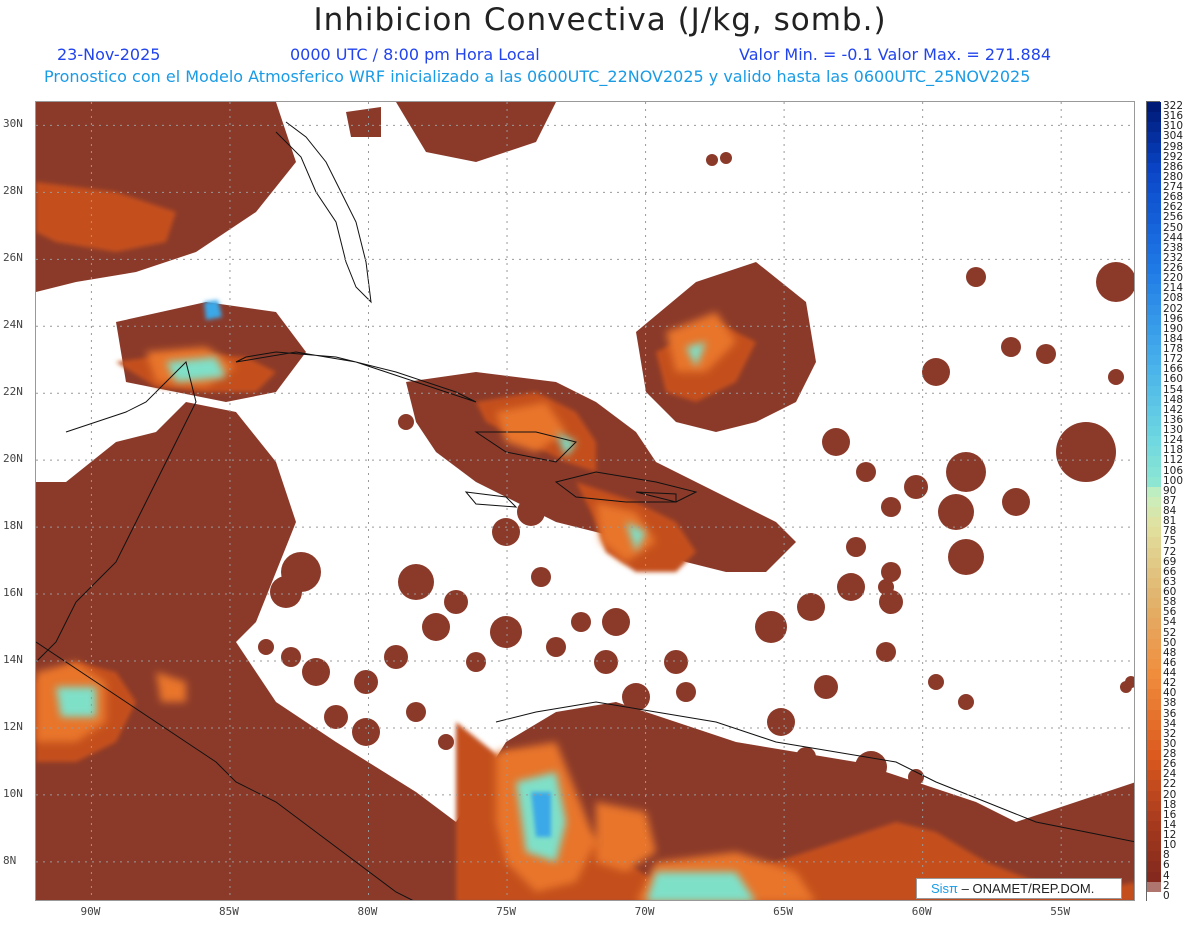  I want to click on lat-tick-label: 28N, so click(13, 191).